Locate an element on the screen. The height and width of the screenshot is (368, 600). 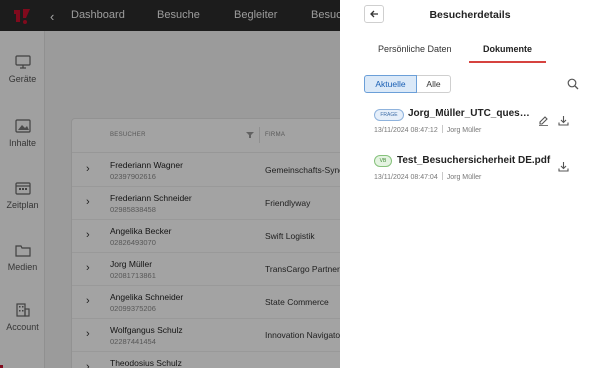
panel-title: Besucherdetails is located at coordinates (470, 15).